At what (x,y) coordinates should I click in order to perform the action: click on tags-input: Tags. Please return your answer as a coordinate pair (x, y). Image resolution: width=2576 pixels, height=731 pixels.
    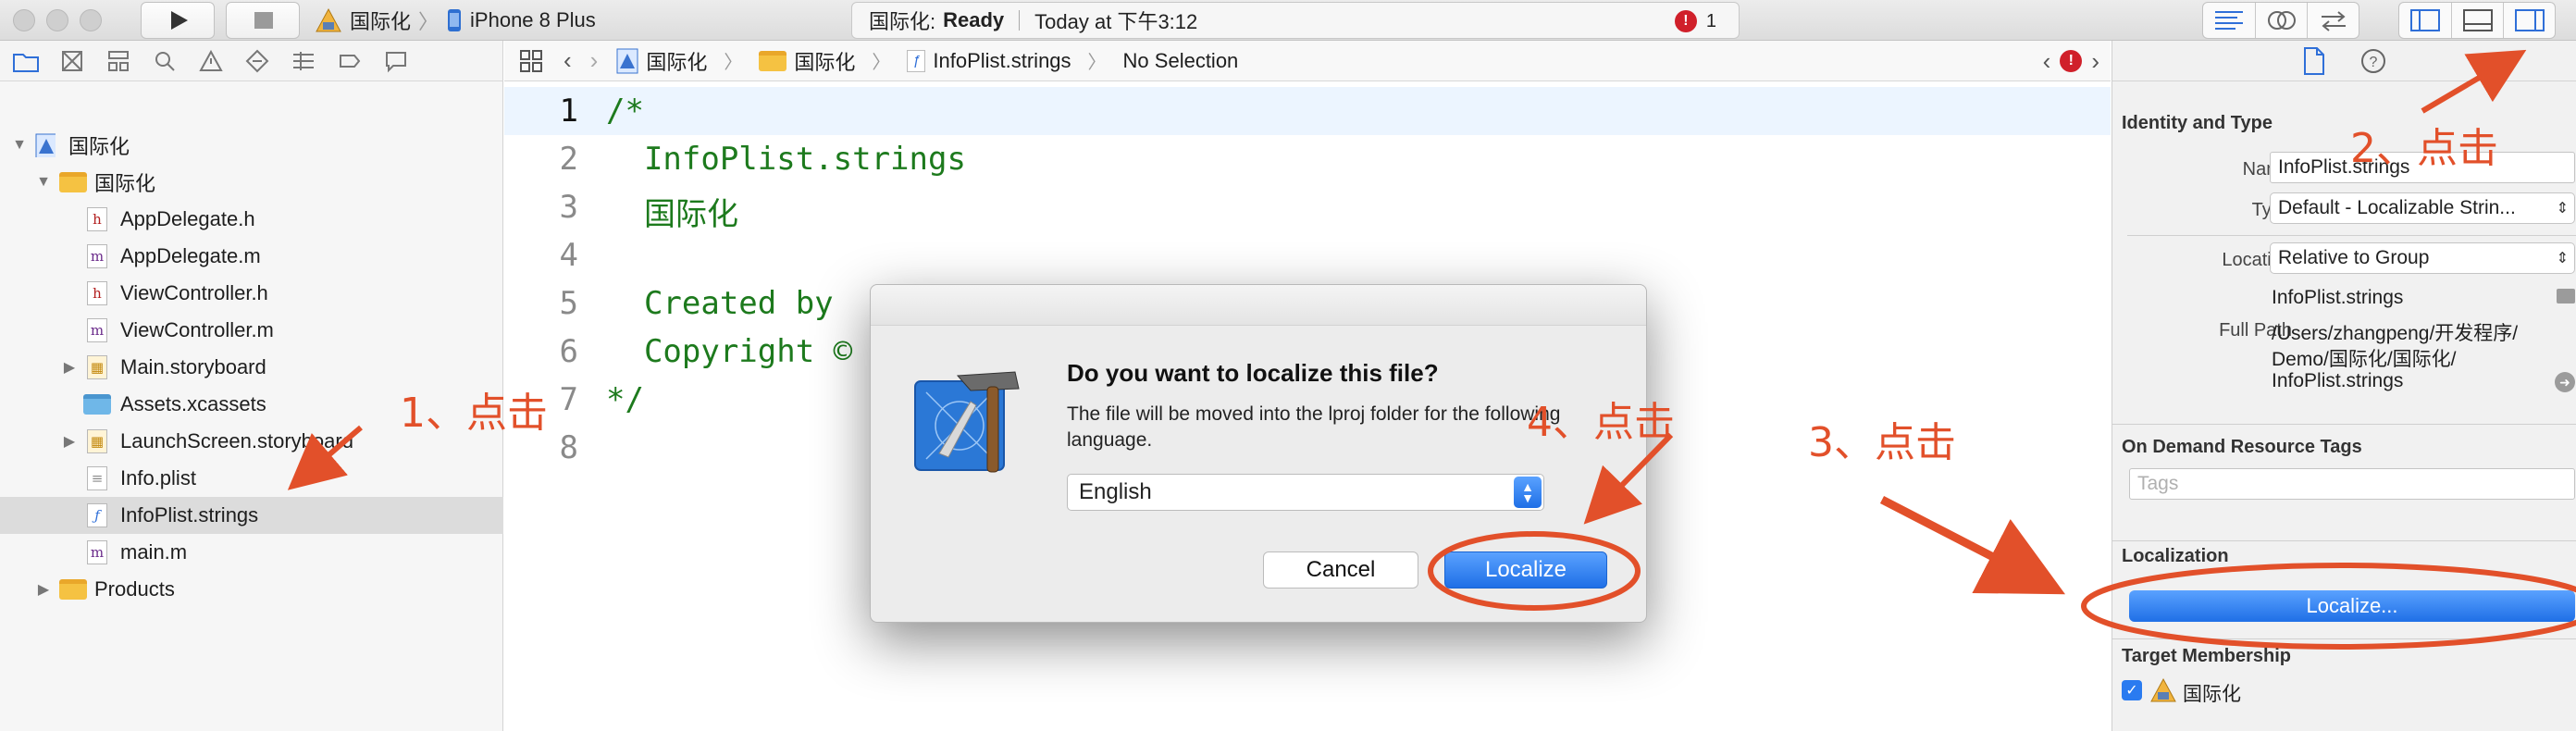
    Looking at the image, I should click on (2352, 484).